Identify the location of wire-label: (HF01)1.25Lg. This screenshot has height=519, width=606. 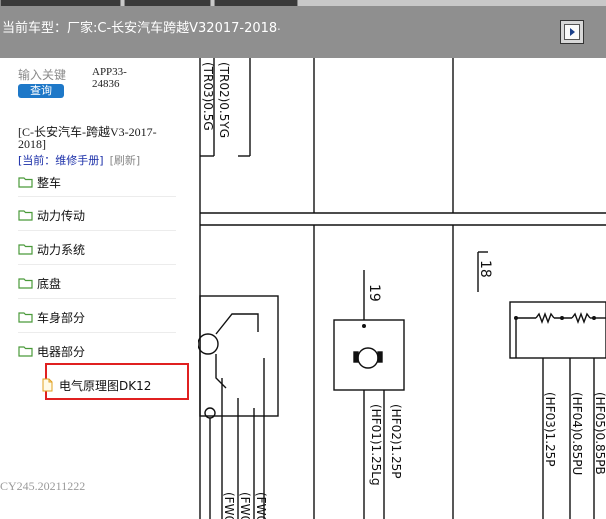
(376, 445).